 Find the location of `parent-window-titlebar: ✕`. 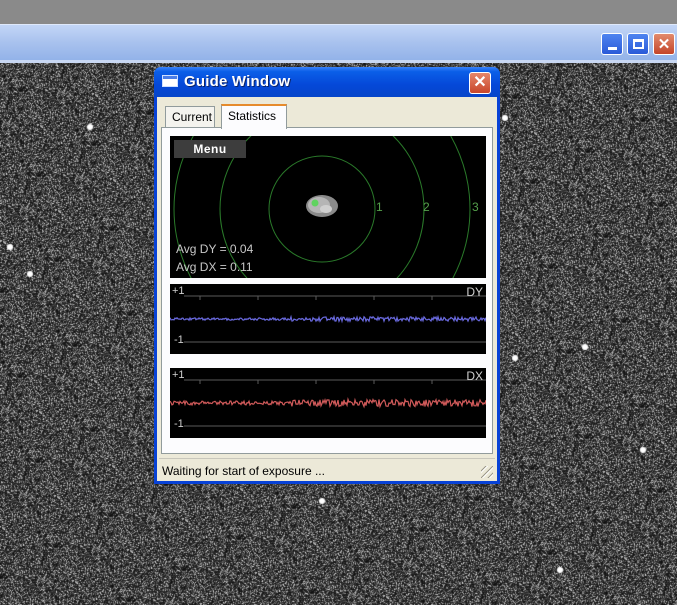

parent-window-titlebar: ✕ is located at coordinates (338, 43).